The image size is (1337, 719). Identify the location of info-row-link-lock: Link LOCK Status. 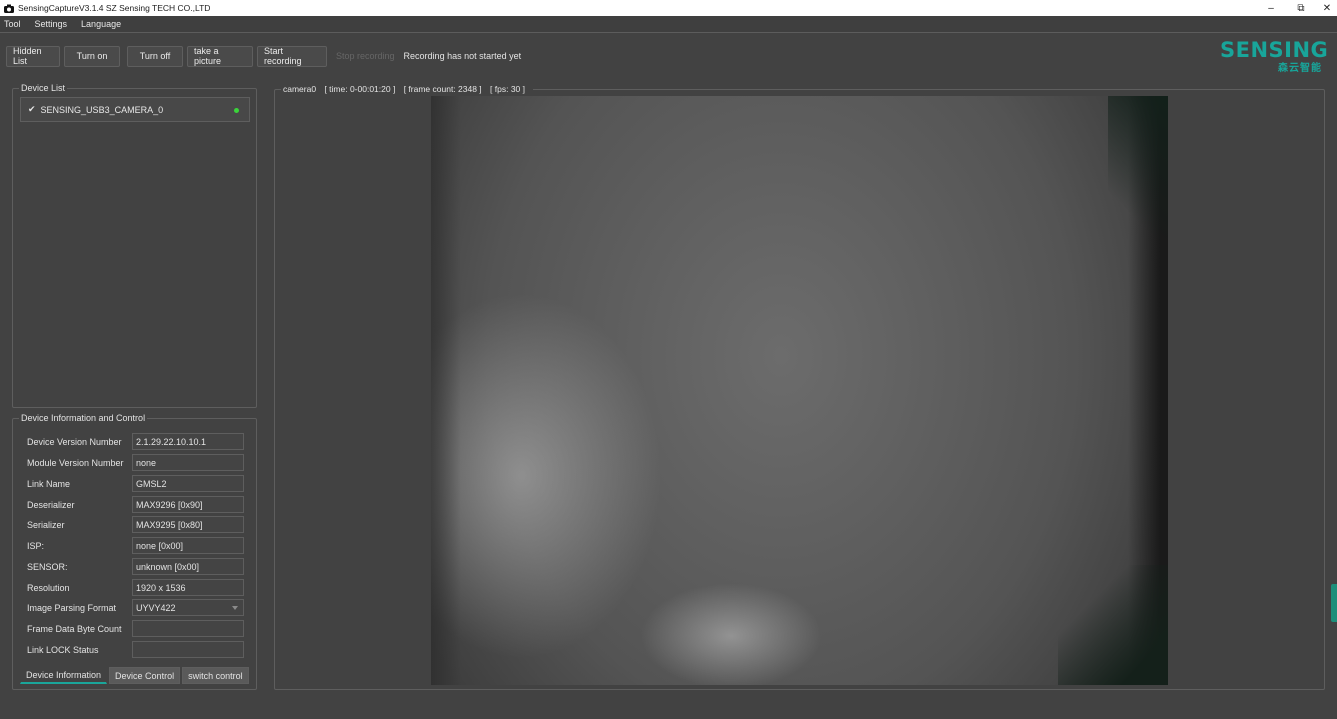
(136, 649).